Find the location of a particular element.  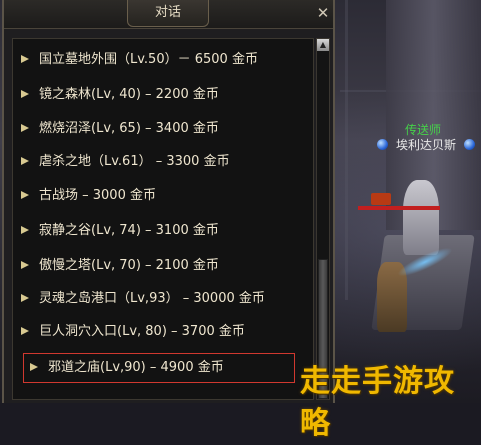

list-item-label: 燃烧沼泽(Lv, 65) – 3400 金币 is located at coordinates (129, 128).